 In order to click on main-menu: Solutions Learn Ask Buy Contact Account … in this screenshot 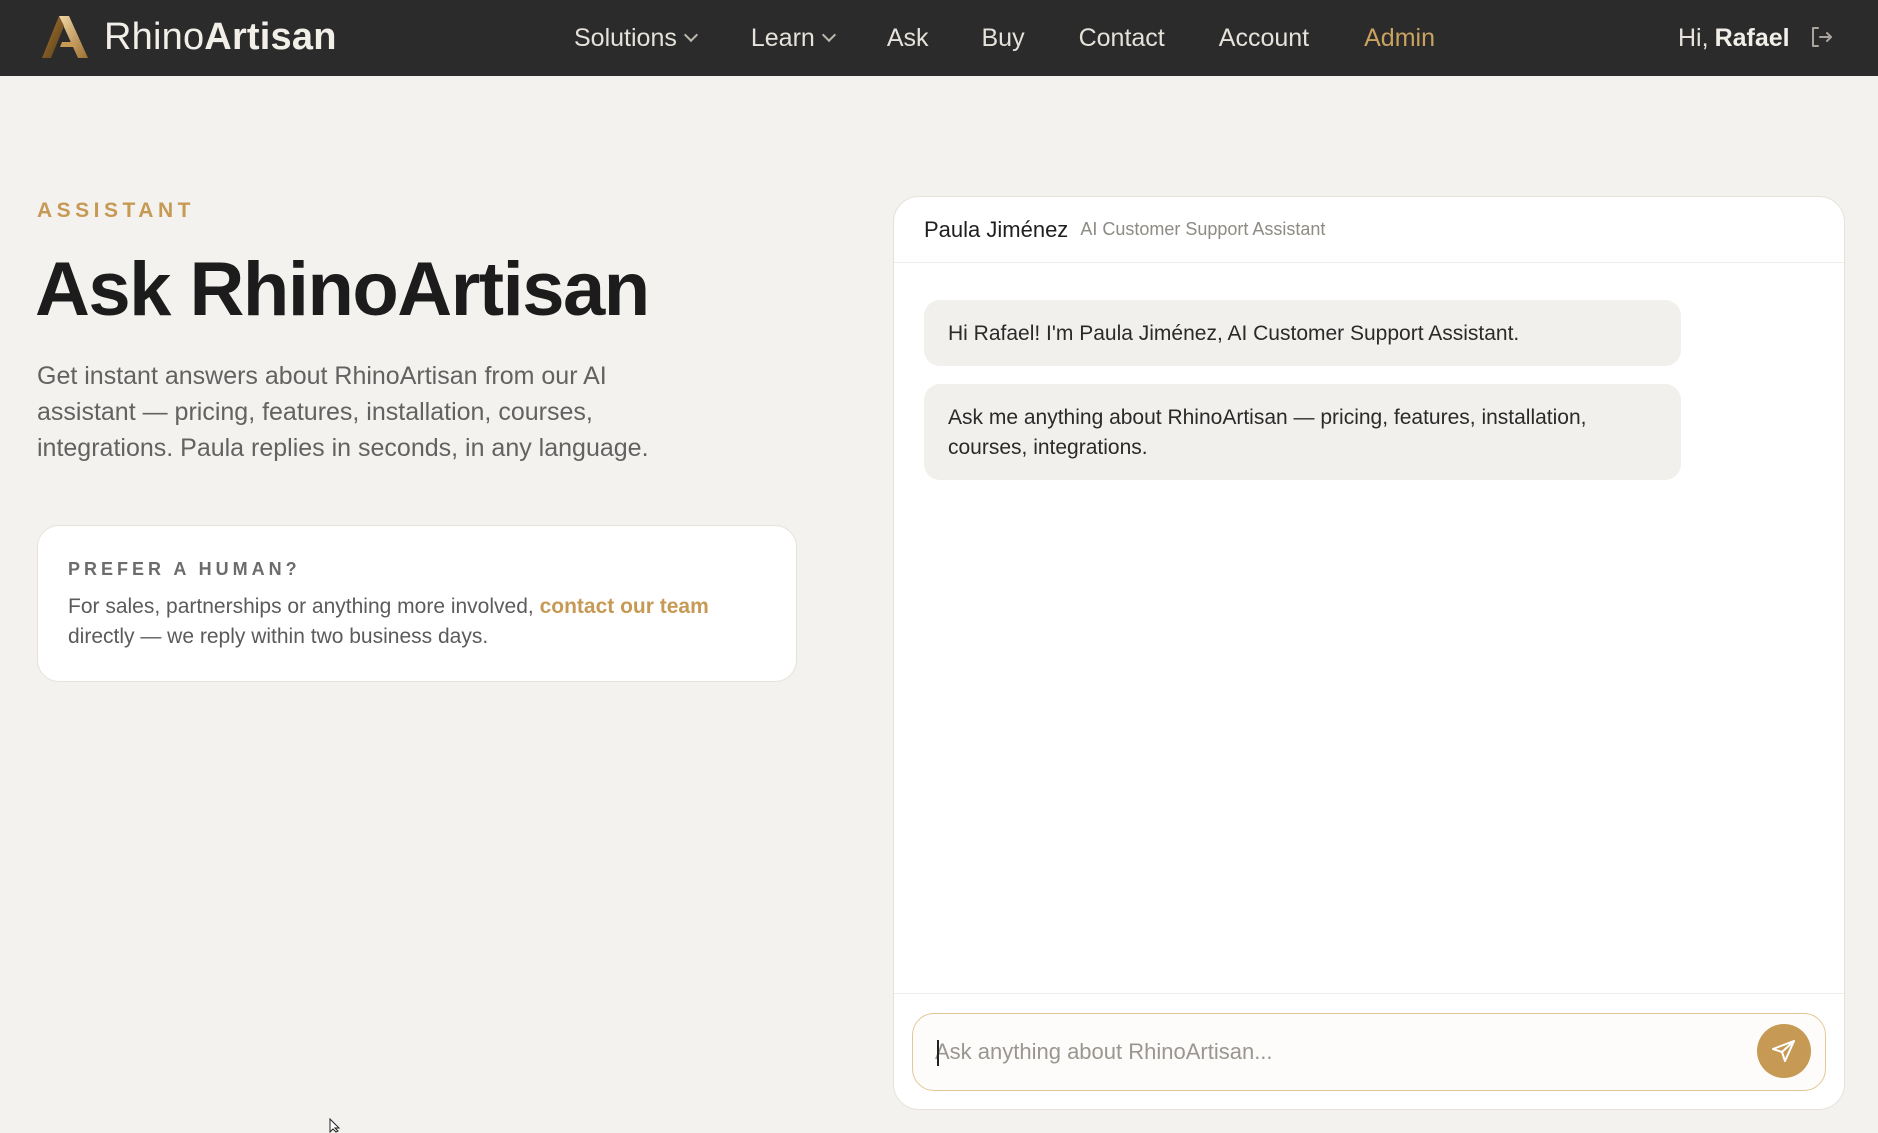, I will do `click(1004, 38)`.